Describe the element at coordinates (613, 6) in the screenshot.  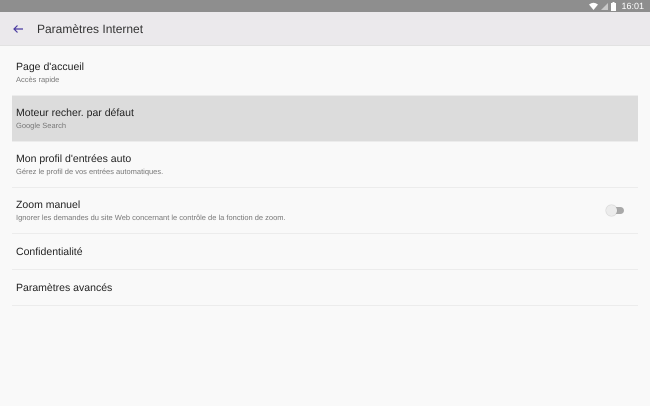
I see `battery-icon` at that location.